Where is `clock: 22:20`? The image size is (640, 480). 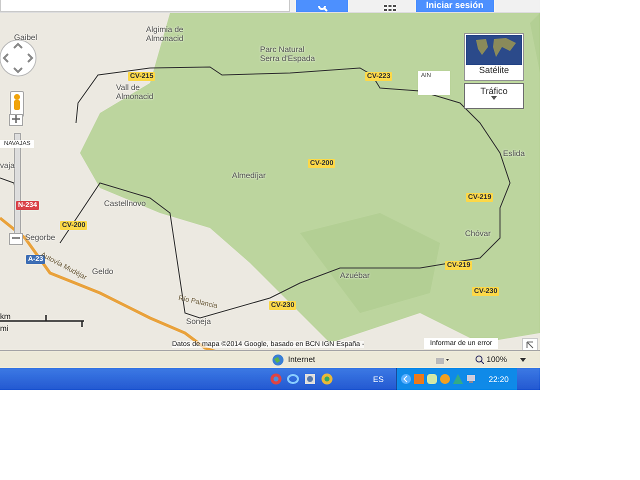 clock: 22:20 is located at coordinates (498, 379).